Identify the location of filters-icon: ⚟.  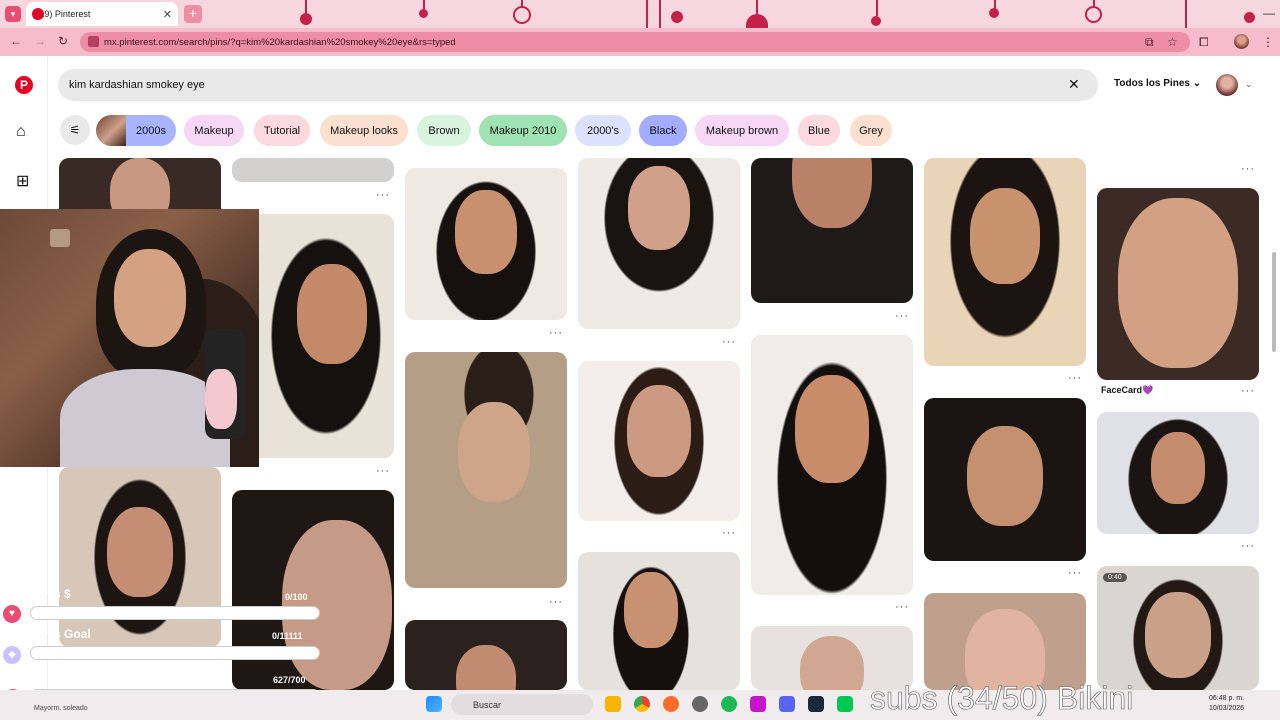
(75, 130).